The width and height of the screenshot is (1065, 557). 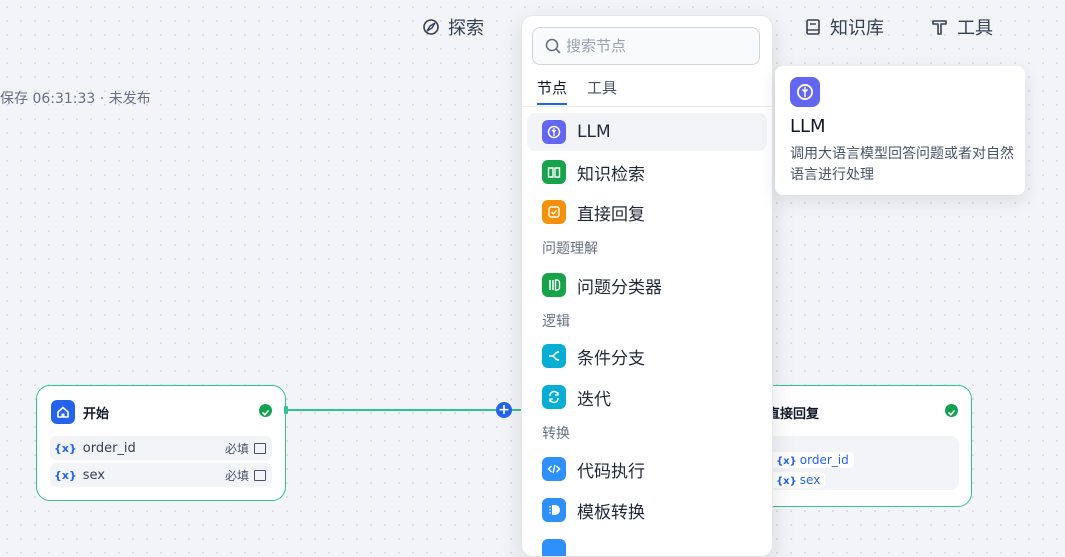 I want to click on search-input, so click(x=651, y=46).